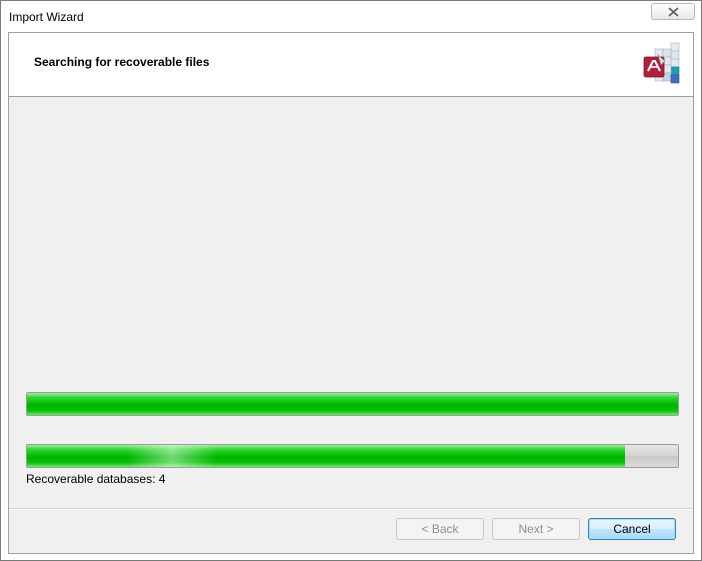  Describe the element at coordinates (351, 509) in the screenshot. I see `footer-divider` at that location.